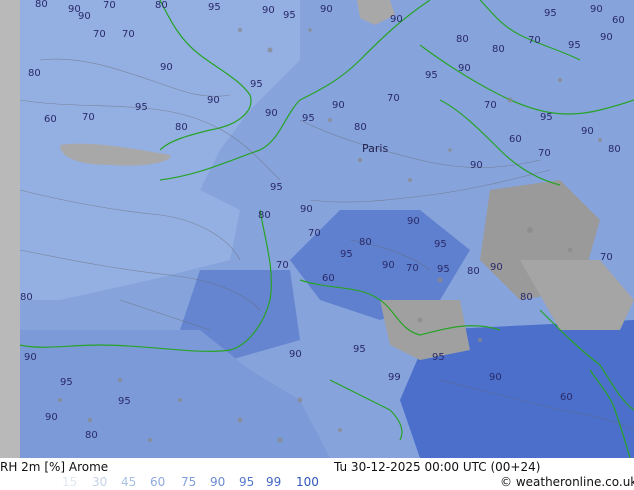 The width and height of the screenshot is (634, 490). I want to click on legend-scale-value: 95, so click(247, 482).